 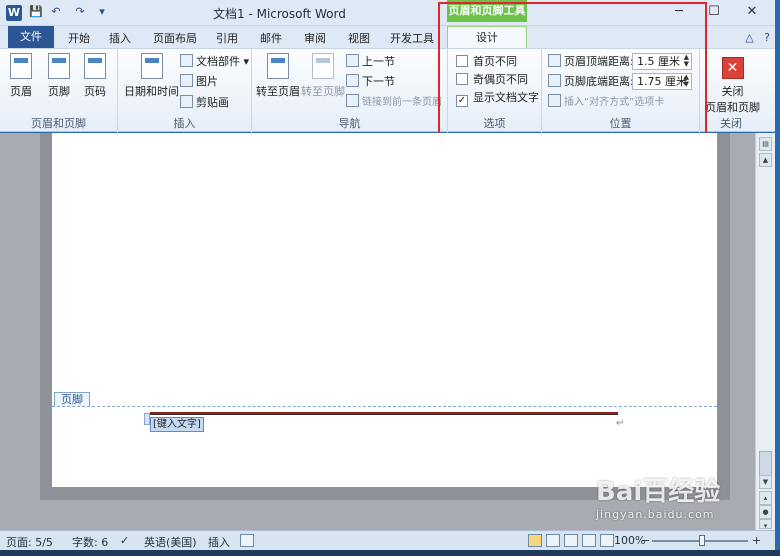 I want to click on scroll-up-icon: ▲, so click(x=765, y=160).